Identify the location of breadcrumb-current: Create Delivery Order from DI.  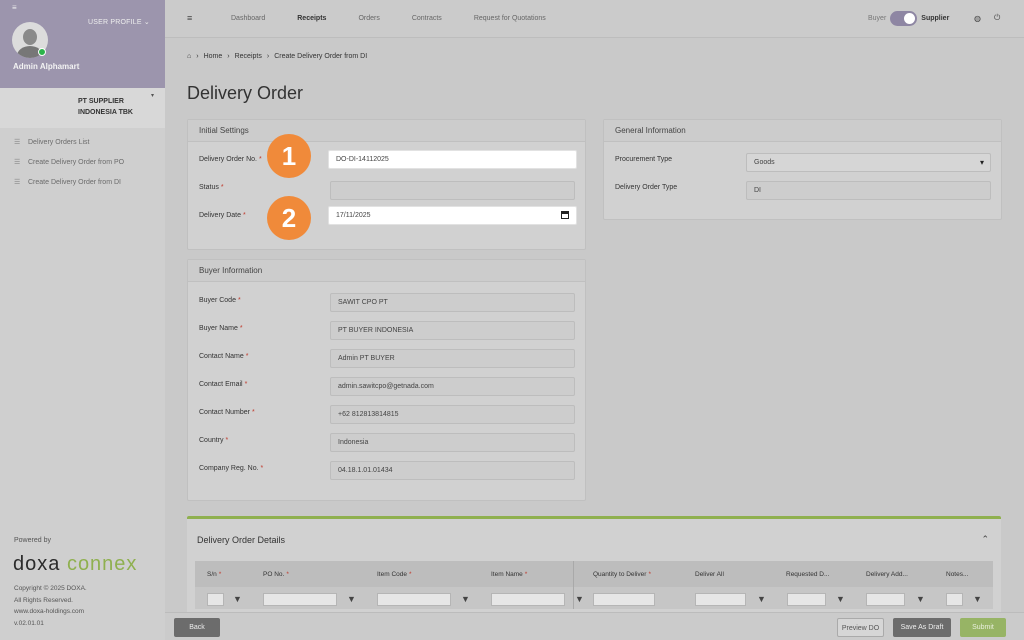
(321, 56).